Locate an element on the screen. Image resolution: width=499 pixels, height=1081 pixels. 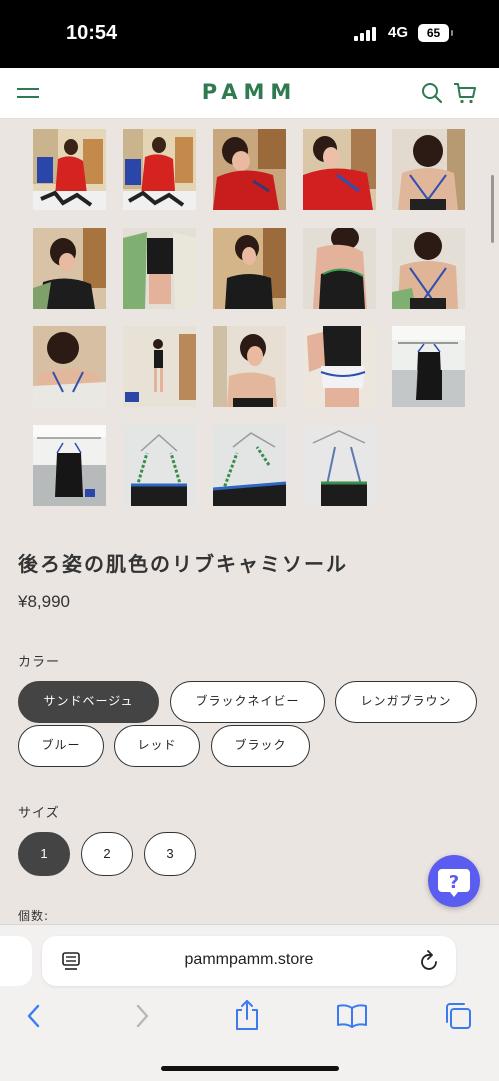
size-option-1: 1 is located at coordinates (44, 854).